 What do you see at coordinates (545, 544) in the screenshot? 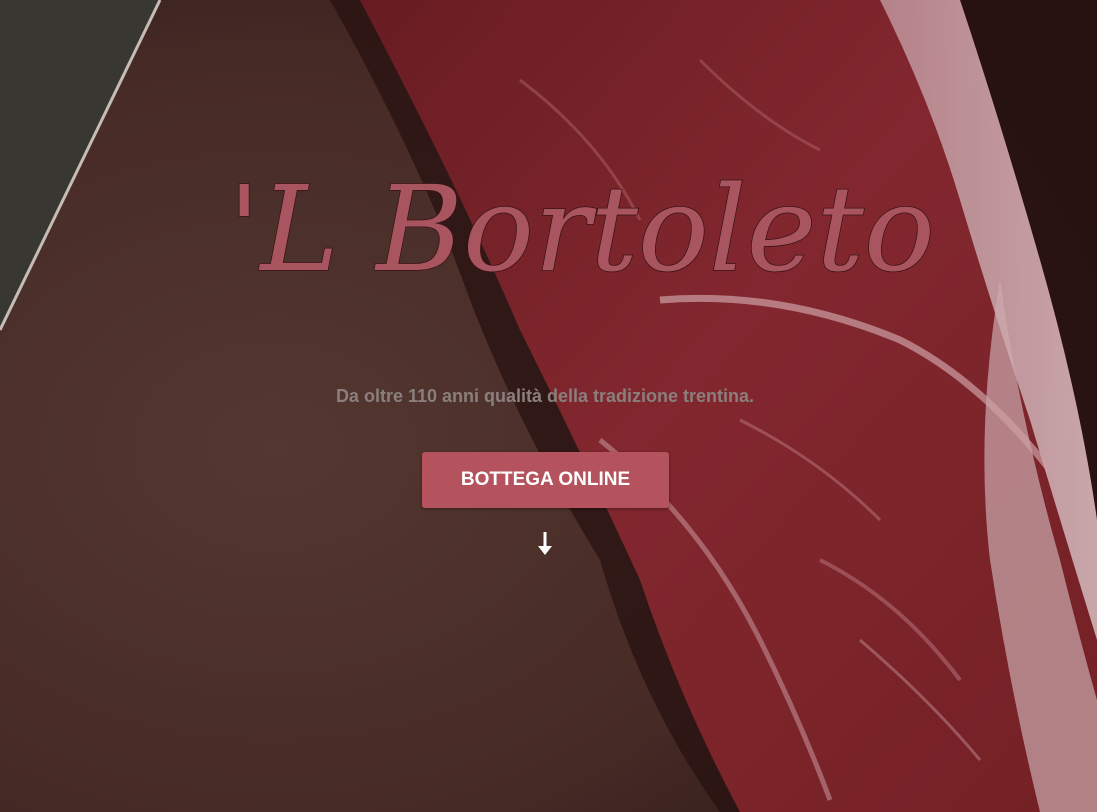
I see `arrow-down-icon` at bounding box center [545, 544].